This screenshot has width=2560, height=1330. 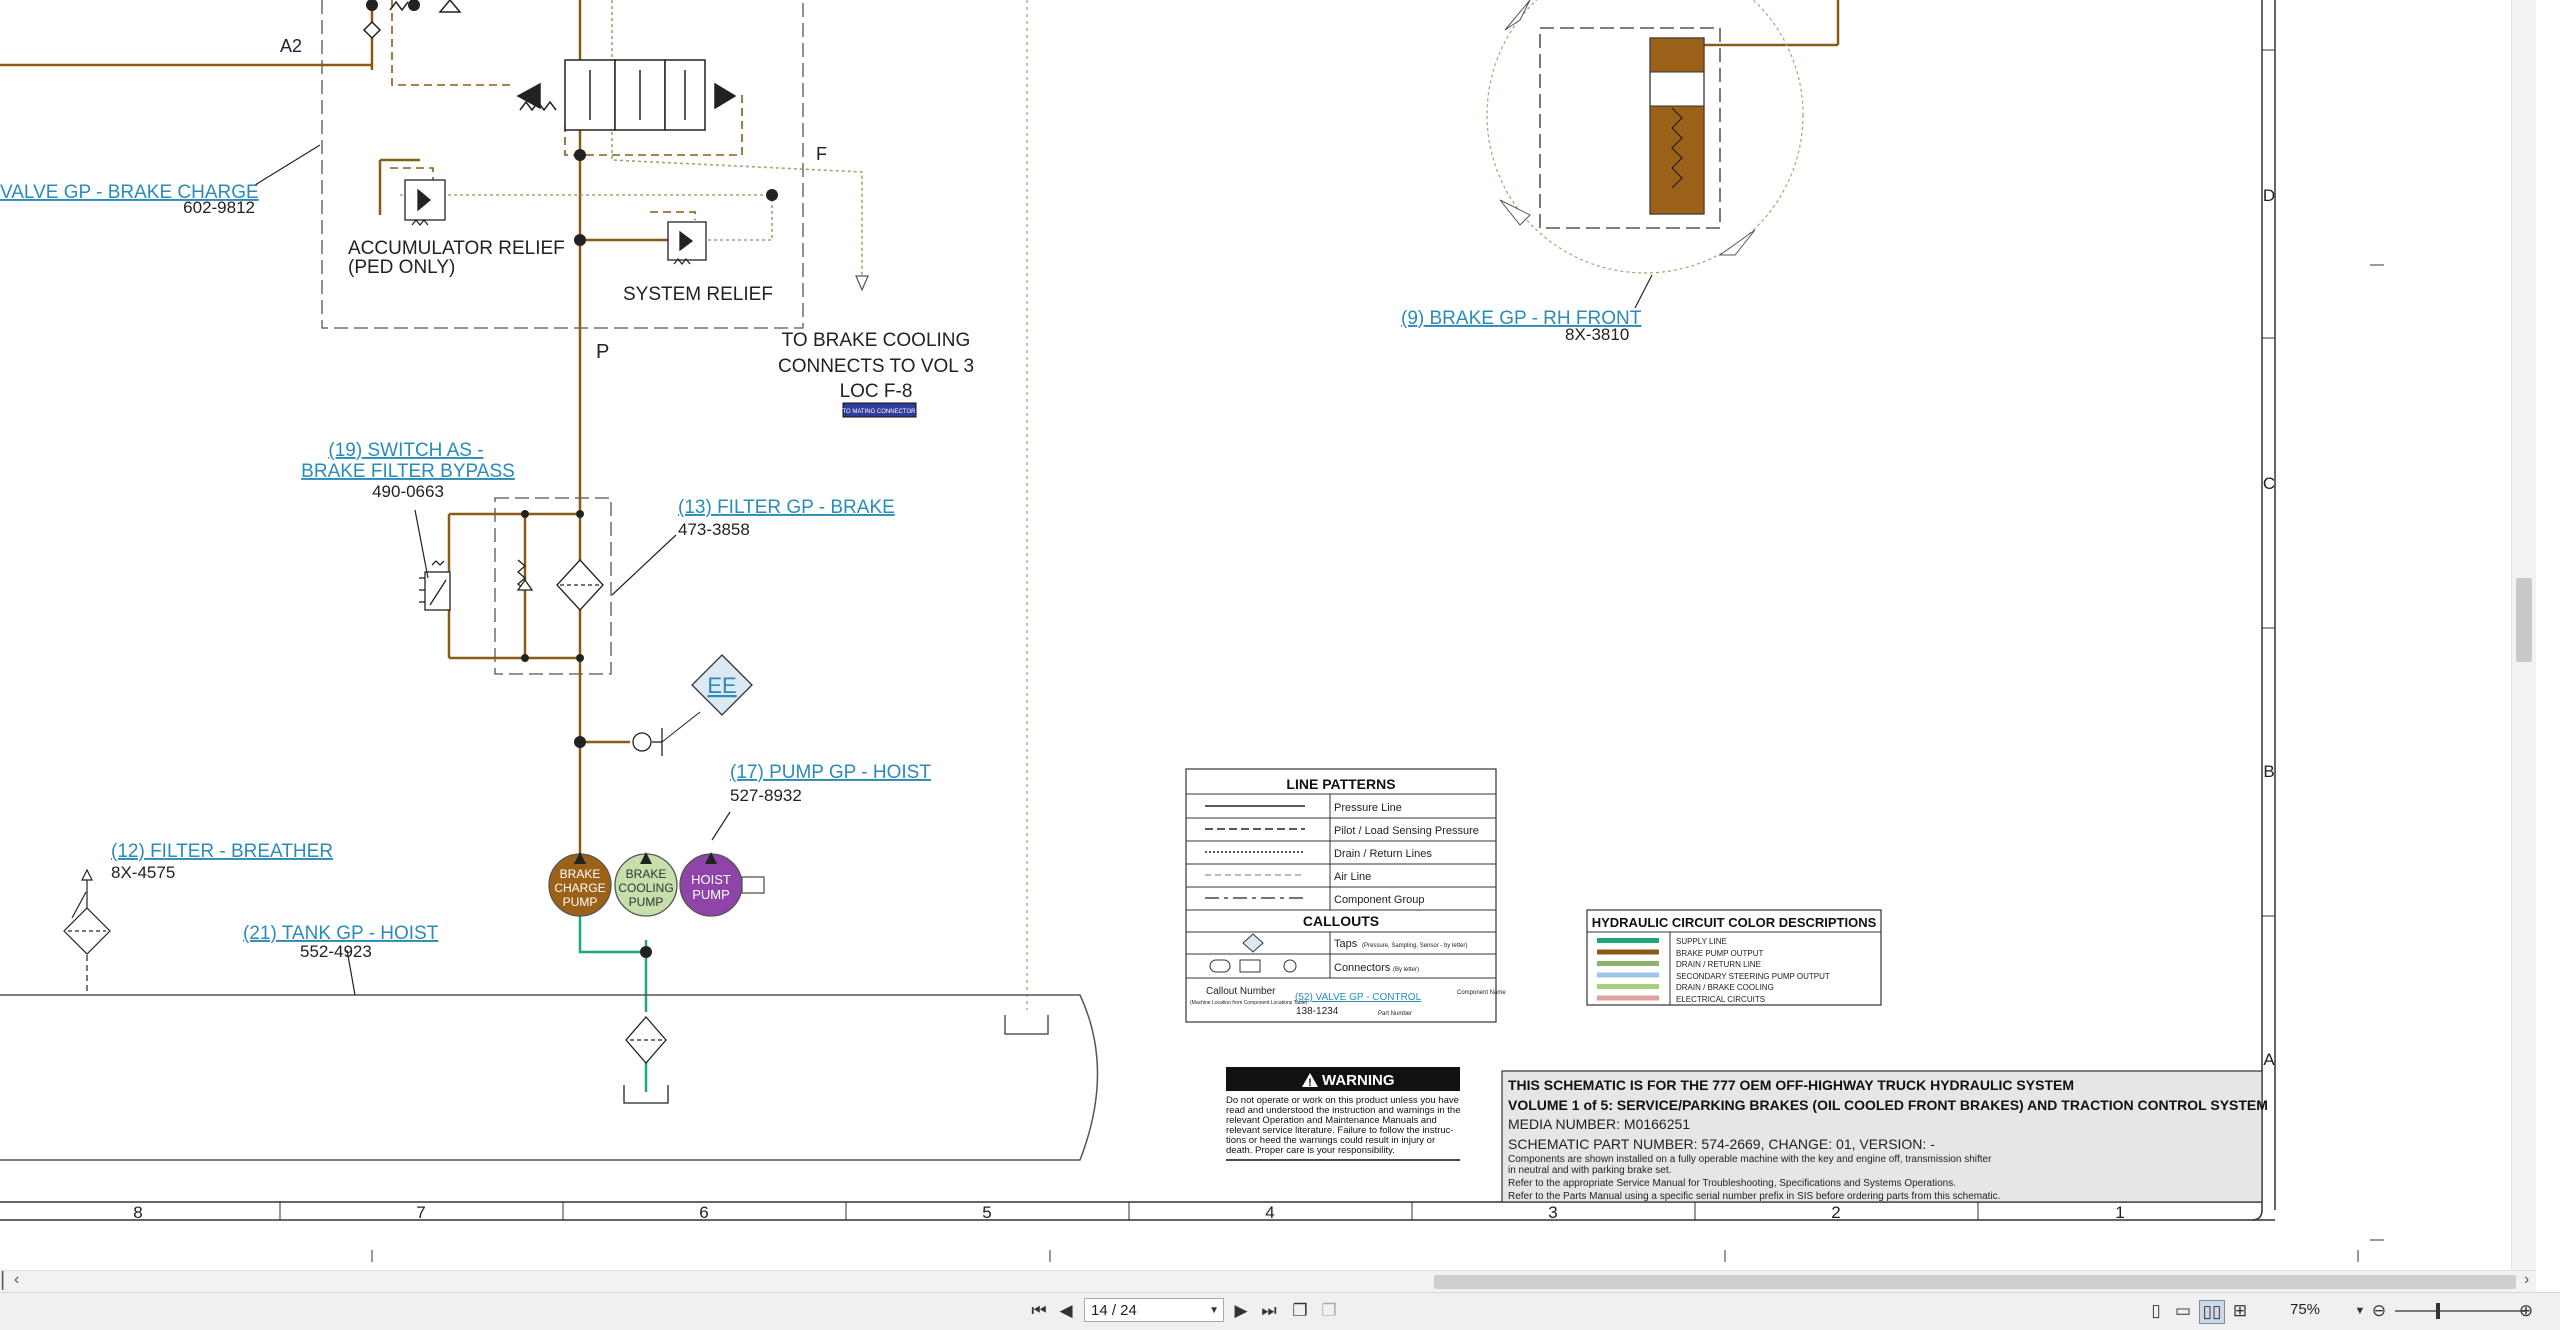 What do you see at coordinates (1597, 334) in the screenshot?
I see `brake-rh-front-part: 8X-3810` at bounding box center [1597, 334].